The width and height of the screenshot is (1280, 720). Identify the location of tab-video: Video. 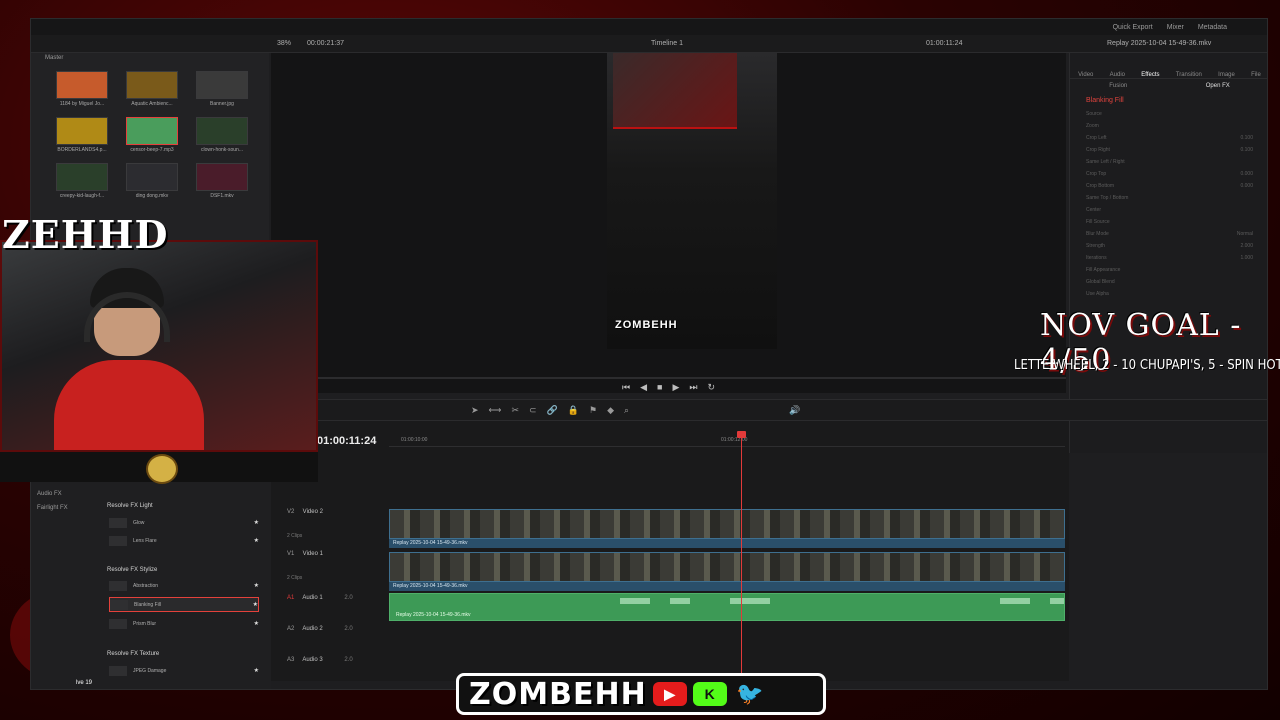
(1085, 75).